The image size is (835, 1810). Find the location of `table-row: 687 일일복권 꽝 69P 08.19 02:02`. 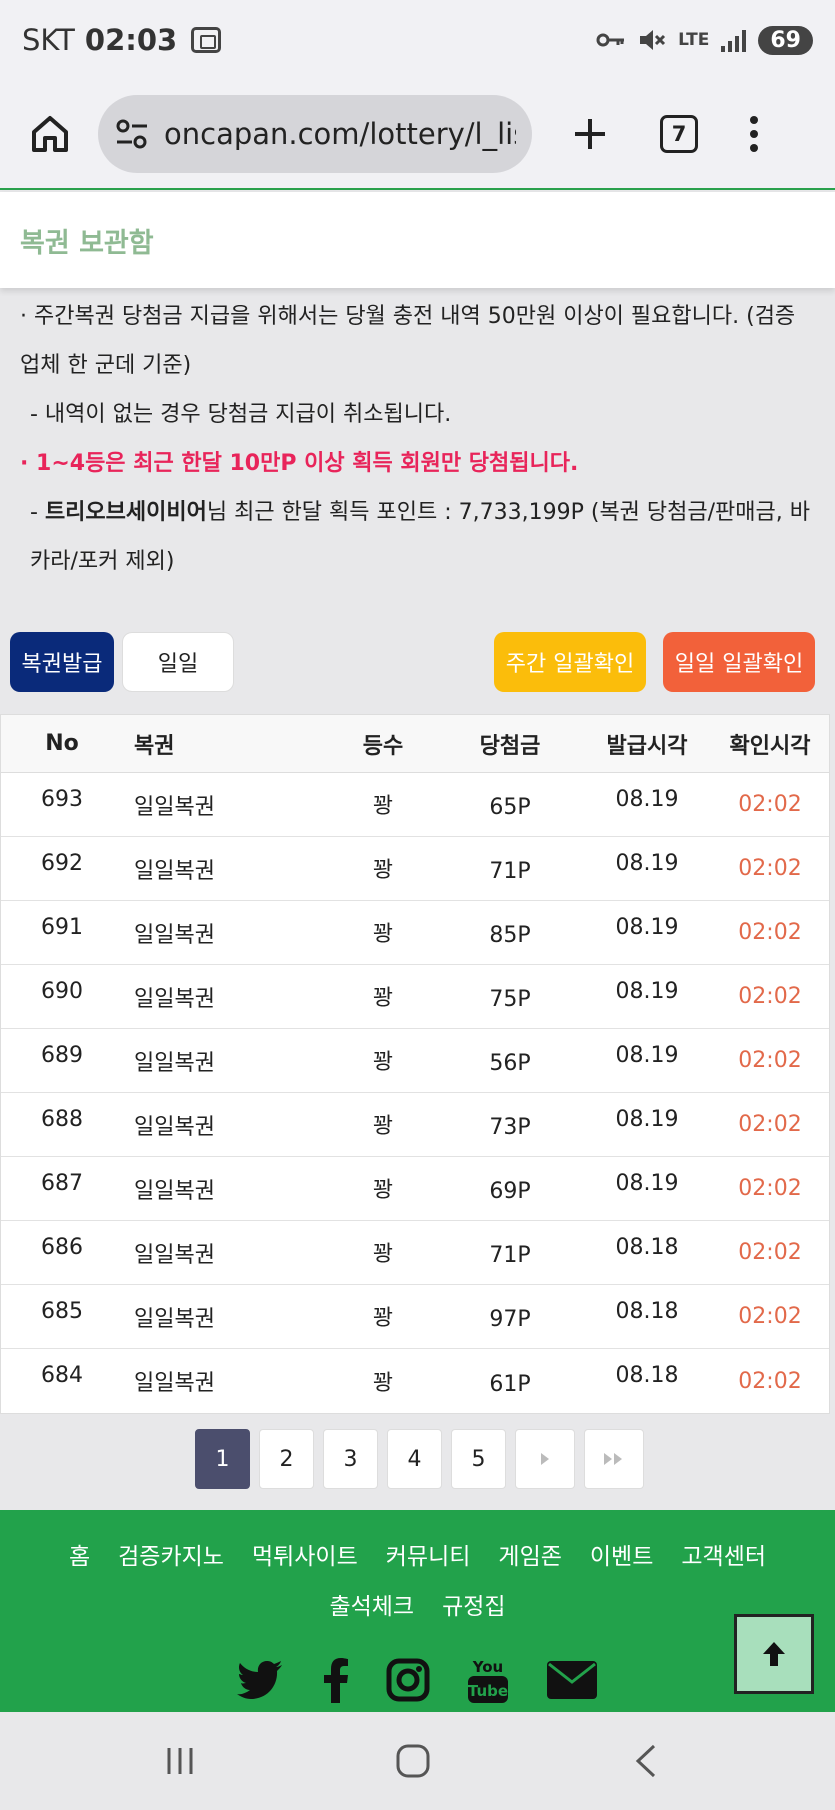

table-row: 687 일일복권 꽝 69P 08.19 02:02 is located at coordinates (415, 1189).